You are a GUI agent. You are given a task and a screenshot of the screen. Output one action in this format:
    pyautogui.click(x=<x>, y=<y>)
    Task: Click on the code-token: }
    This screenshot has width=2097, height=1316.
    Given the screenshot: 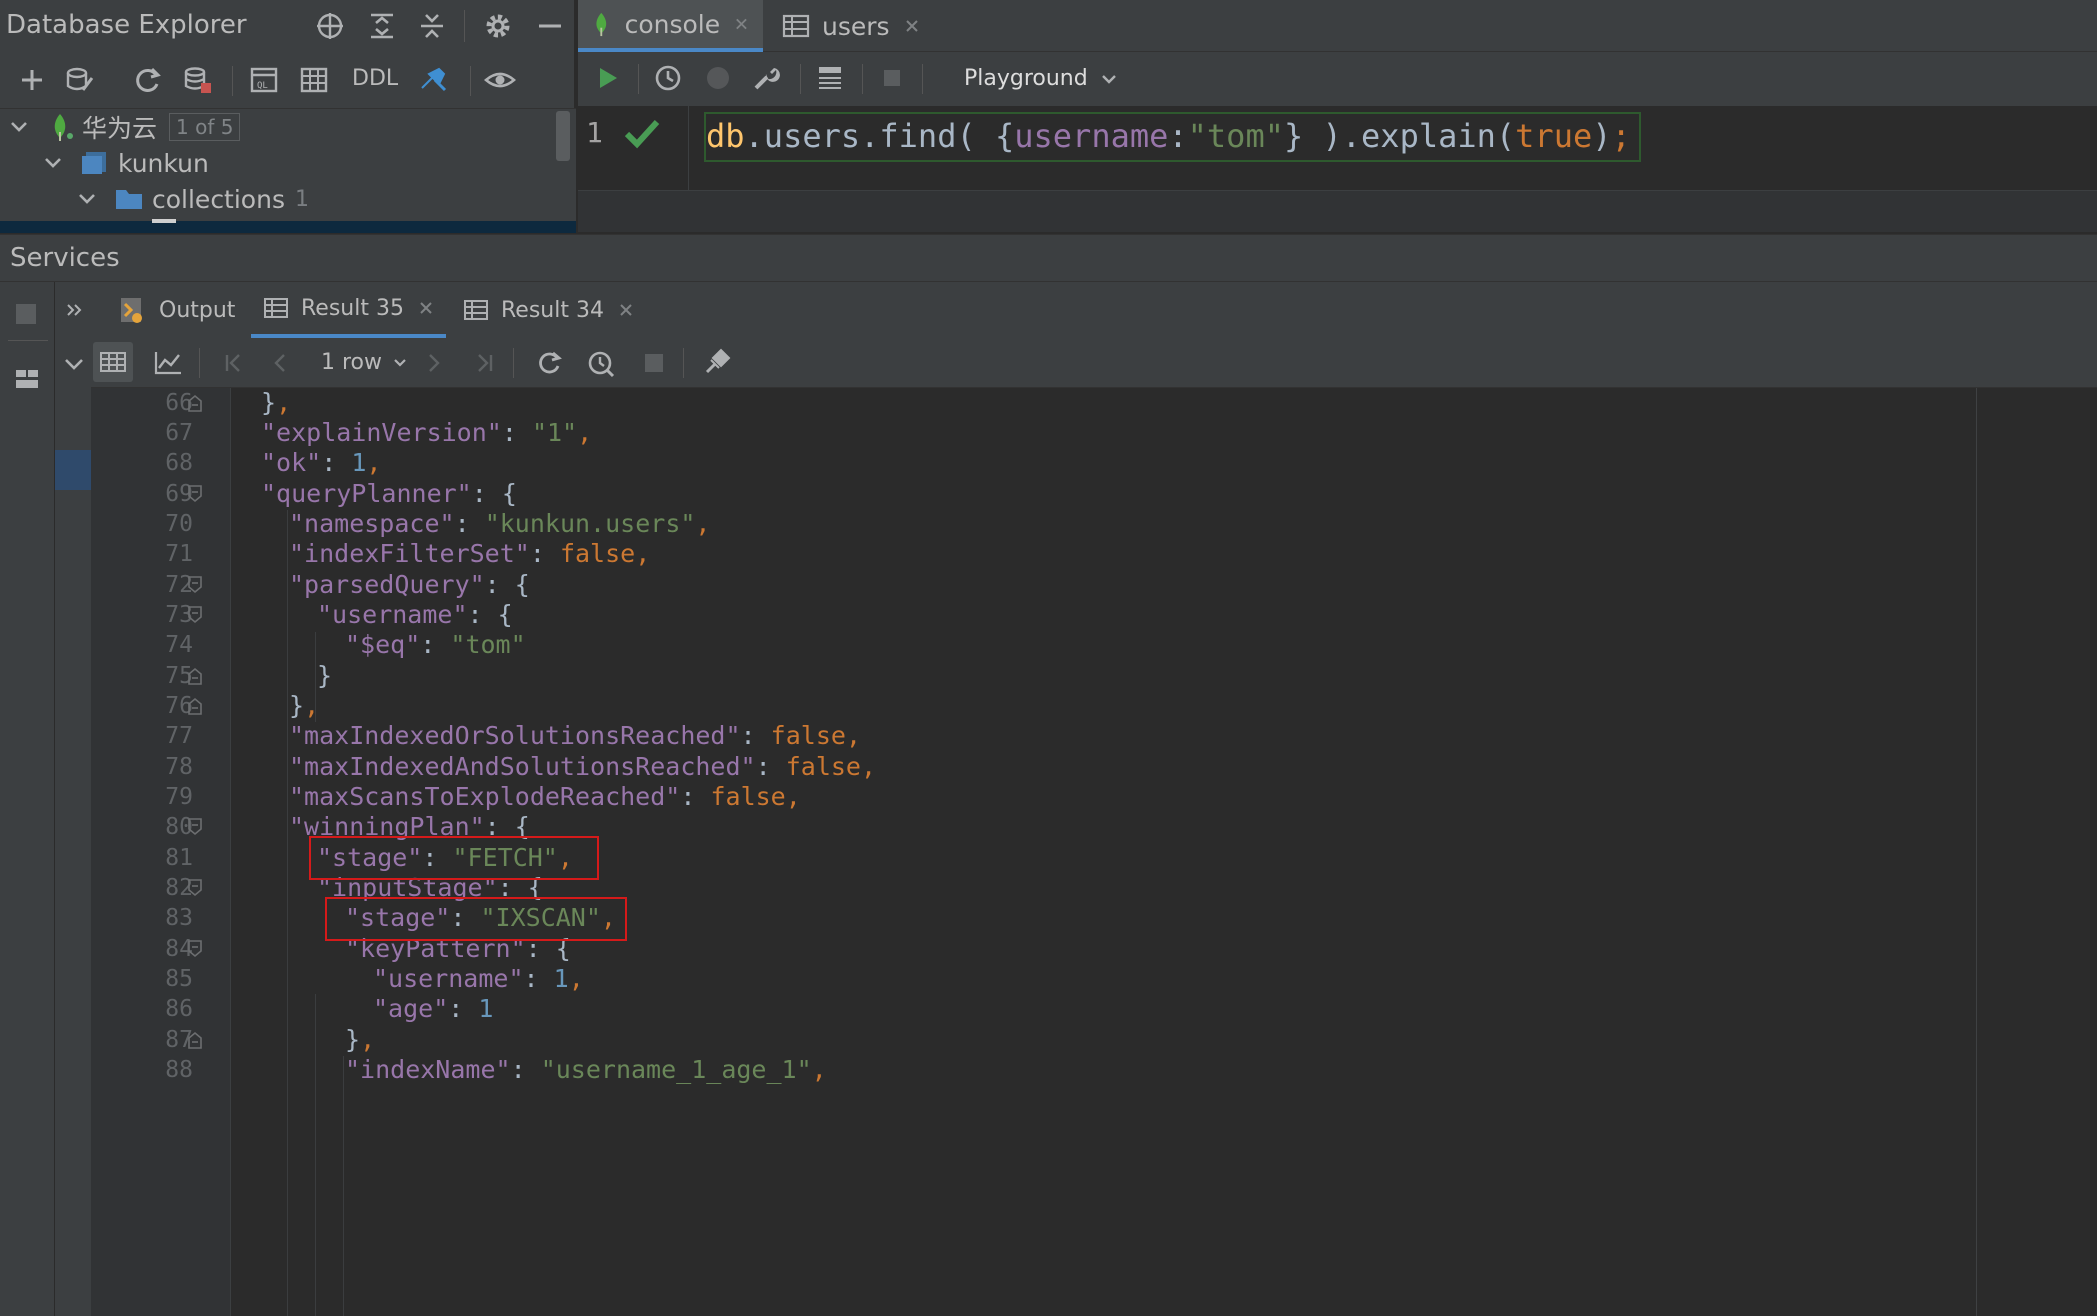 What is the action you would take?
    pyautogui.click(x=353, y=1039)
    